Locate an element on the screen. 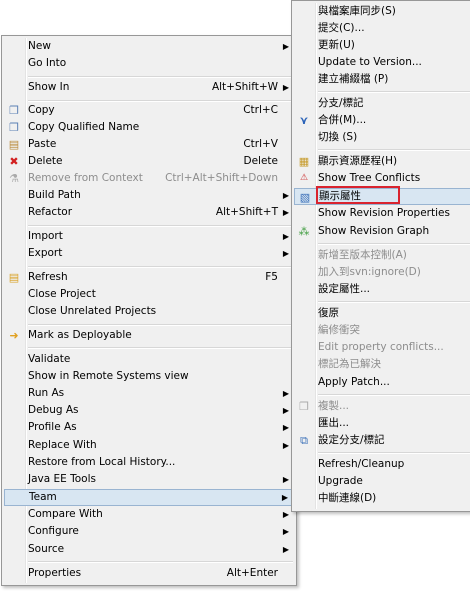 The image size is (474, 591). submenu-item-create-patch: 建立補綴檔 (P) is located at coordinates (382, 79).